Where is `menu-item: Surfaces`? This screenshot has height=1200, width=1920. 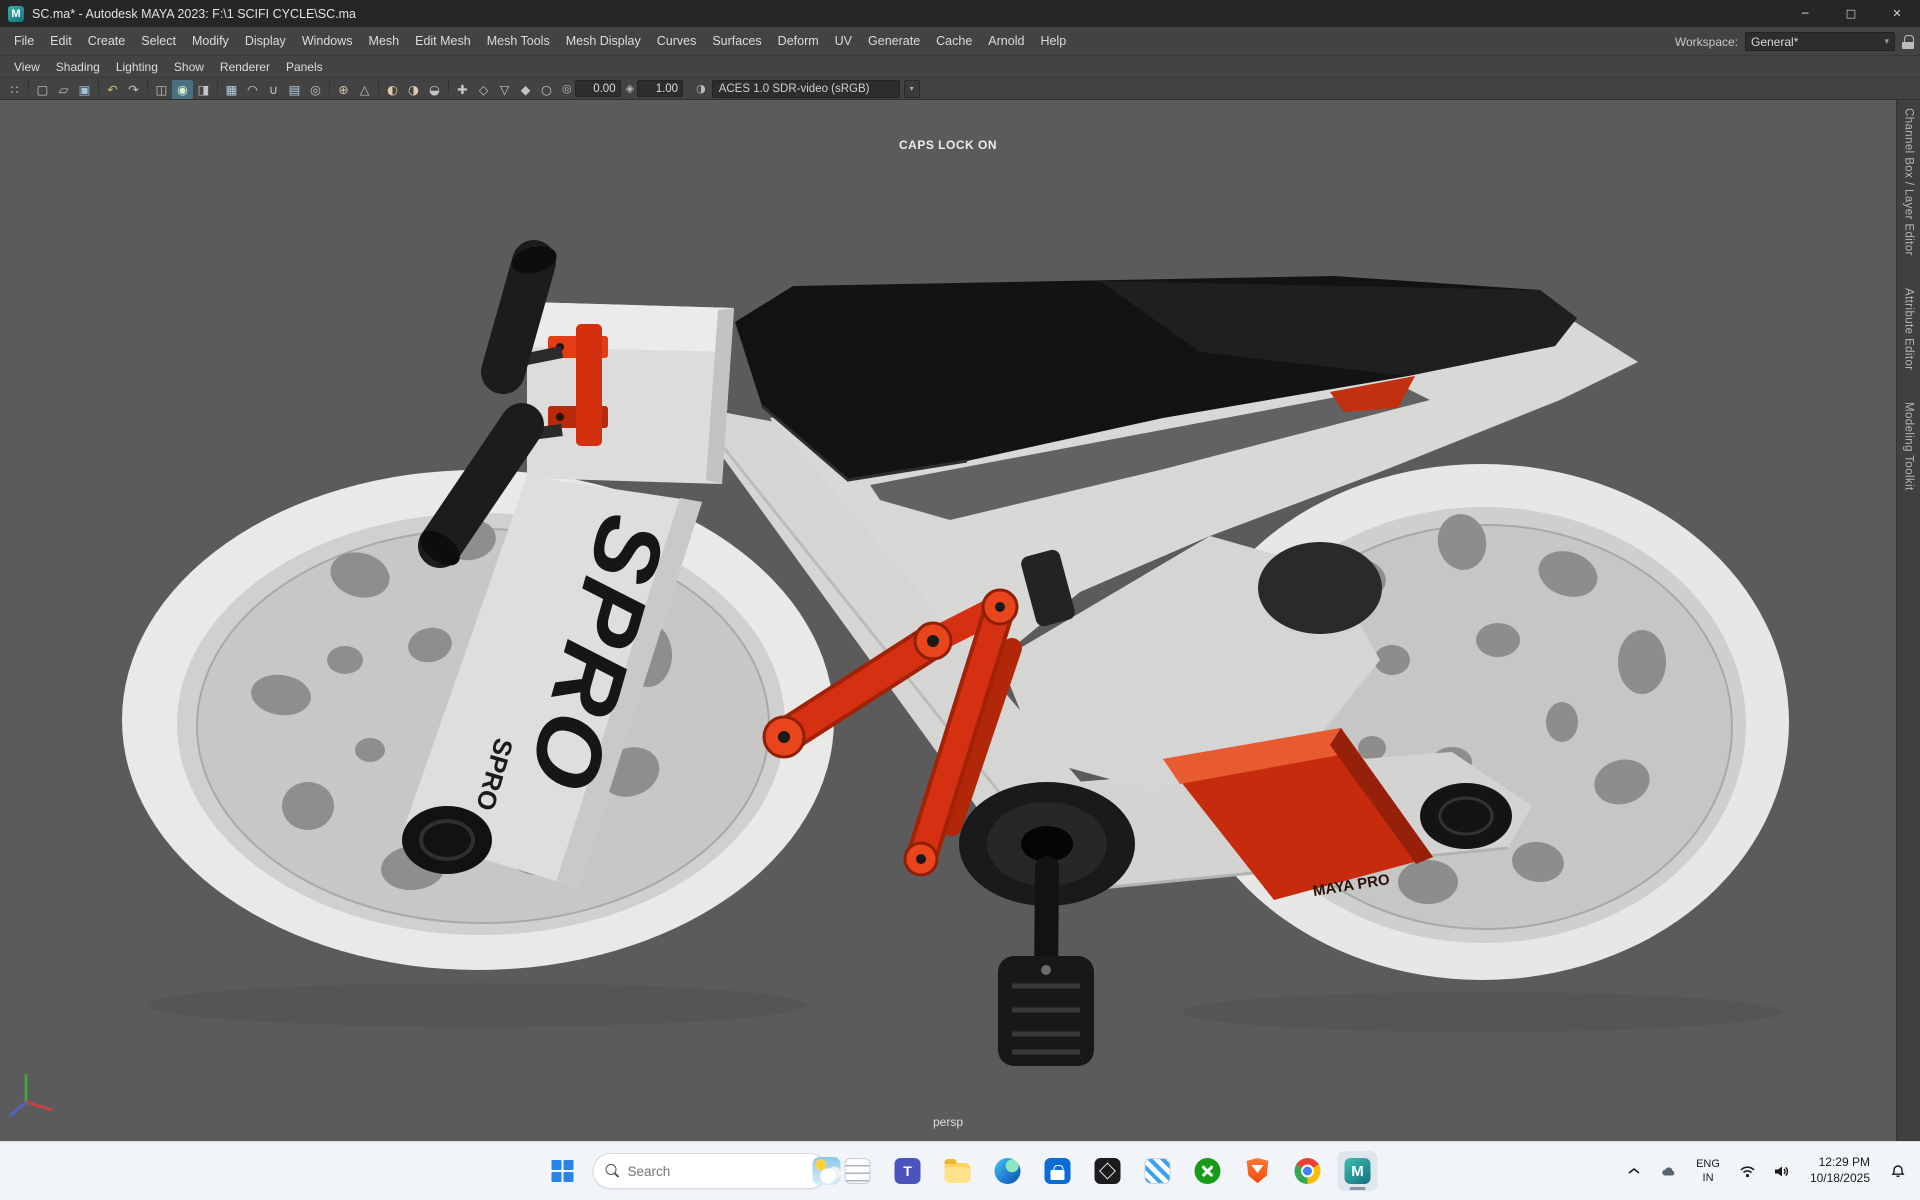 menu-item: Surfaces is located at coordinates (736, 41).